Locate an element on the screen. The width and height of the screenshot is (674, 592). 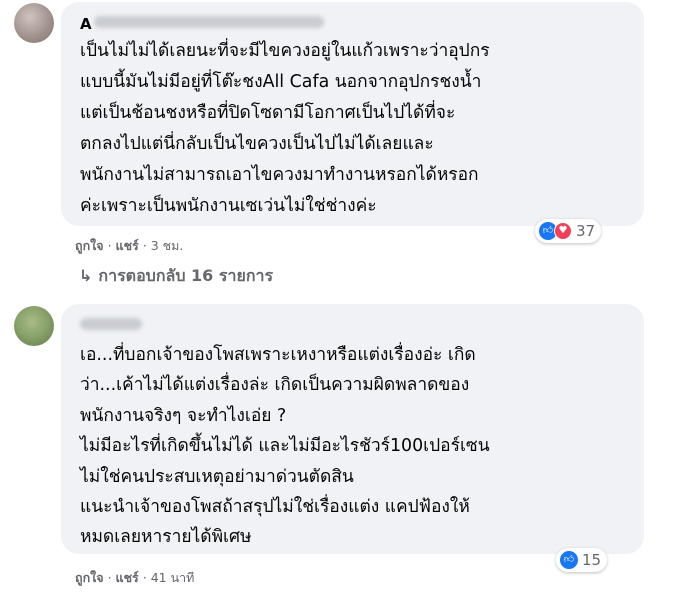
like-icon: 👍︎ is located at coordinates (569, 560).